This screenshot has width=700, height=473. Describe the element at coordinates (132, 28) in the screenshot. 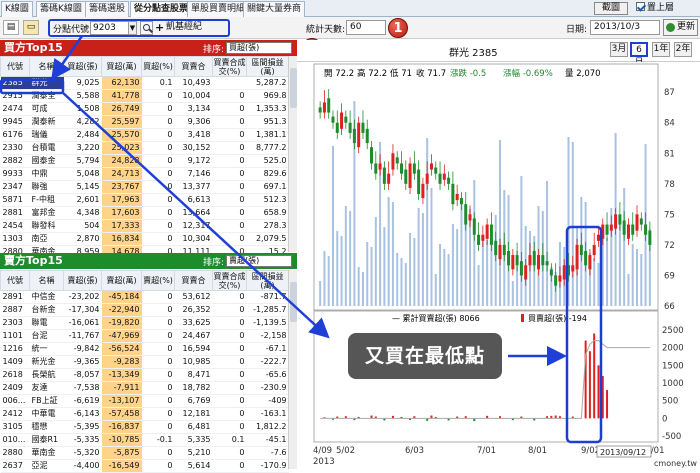

I see `chevron-down-icon: ▼` at that location.